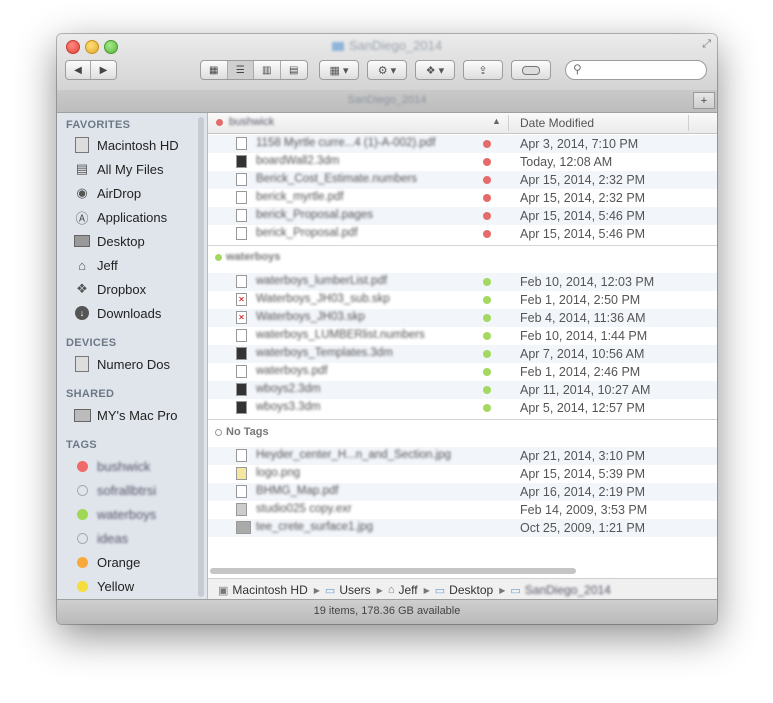  Describe the element at coordinates (462, 390) in the screenshot. I see `table-row: wboys2.3dm Apr 11, 2014, 10:27 AM` at that location.